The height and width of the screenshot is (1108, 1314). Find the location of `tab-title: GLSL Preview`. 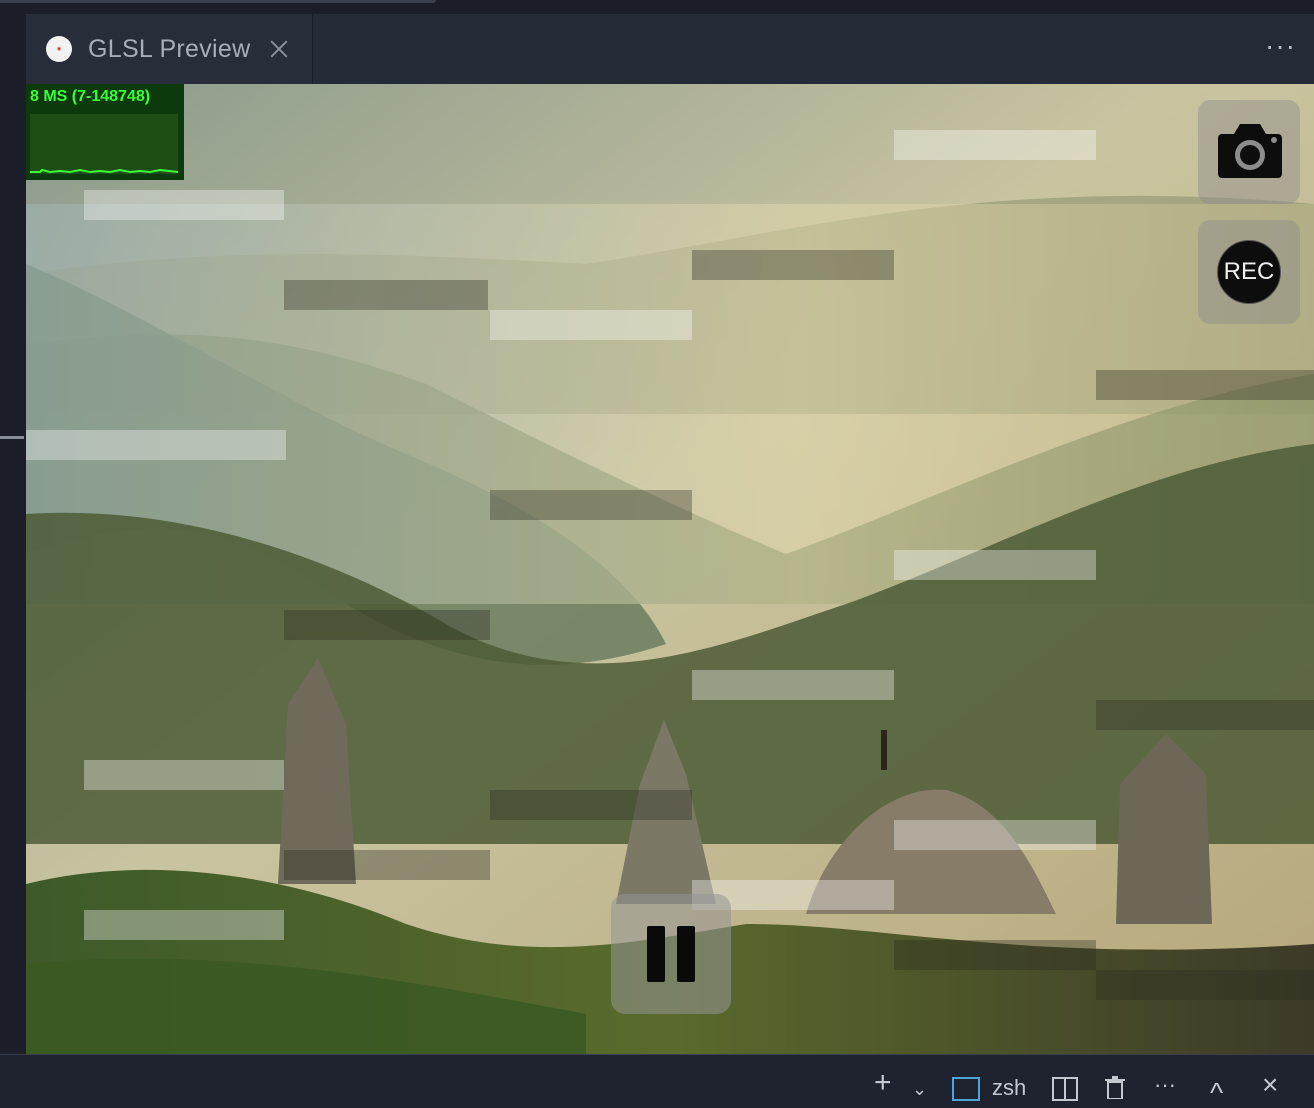

tab-title: GLSL Preview is located at coordinates (169, 48).